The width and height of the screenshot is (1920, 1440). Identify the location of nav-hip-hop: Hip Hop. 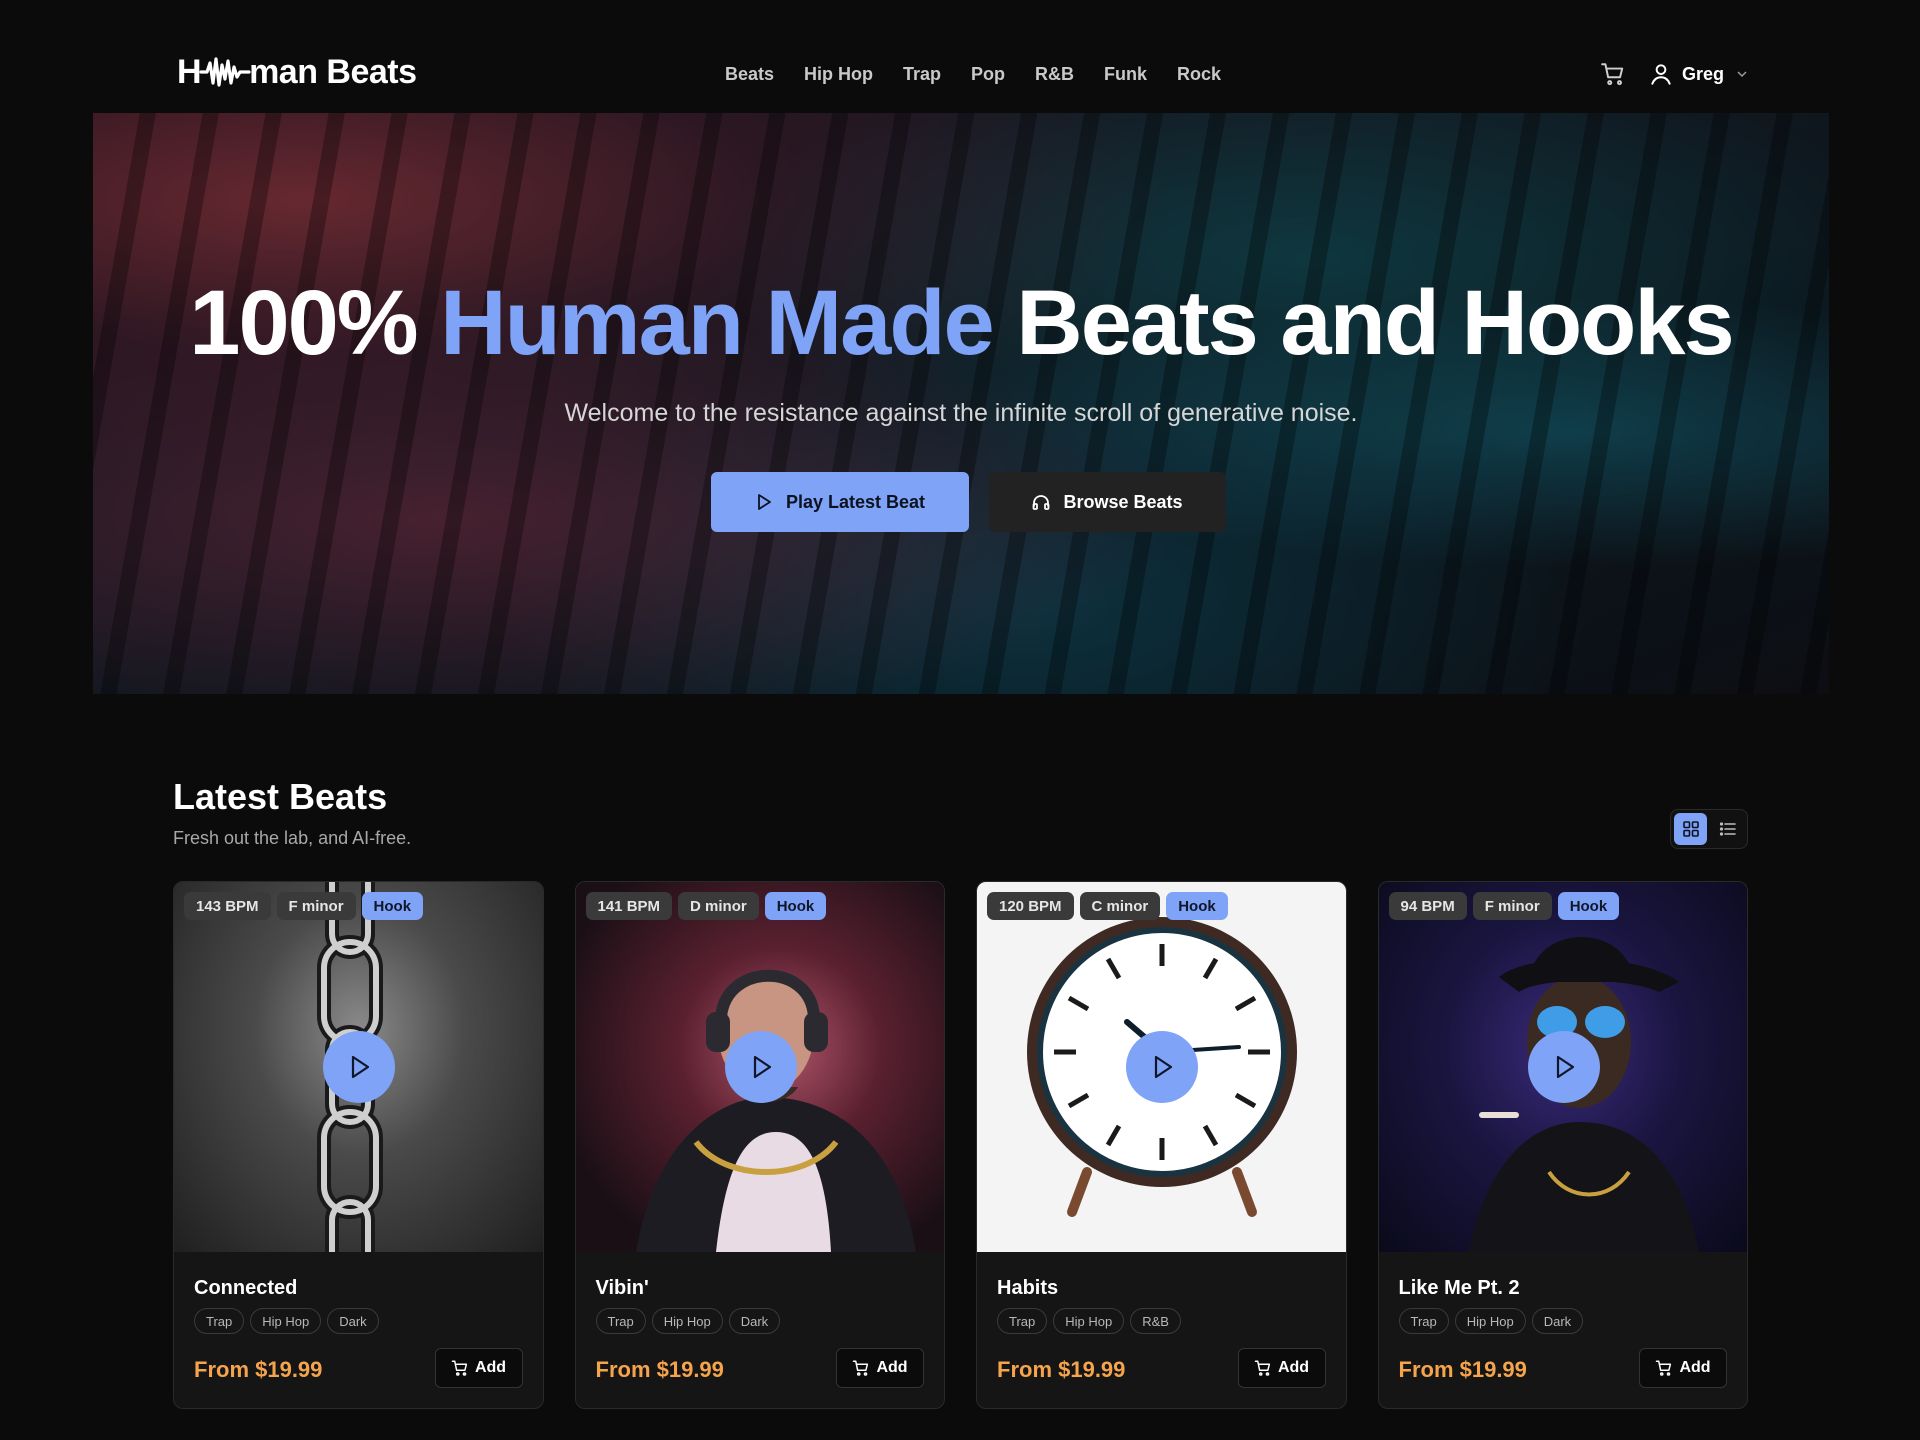
(838, 74).